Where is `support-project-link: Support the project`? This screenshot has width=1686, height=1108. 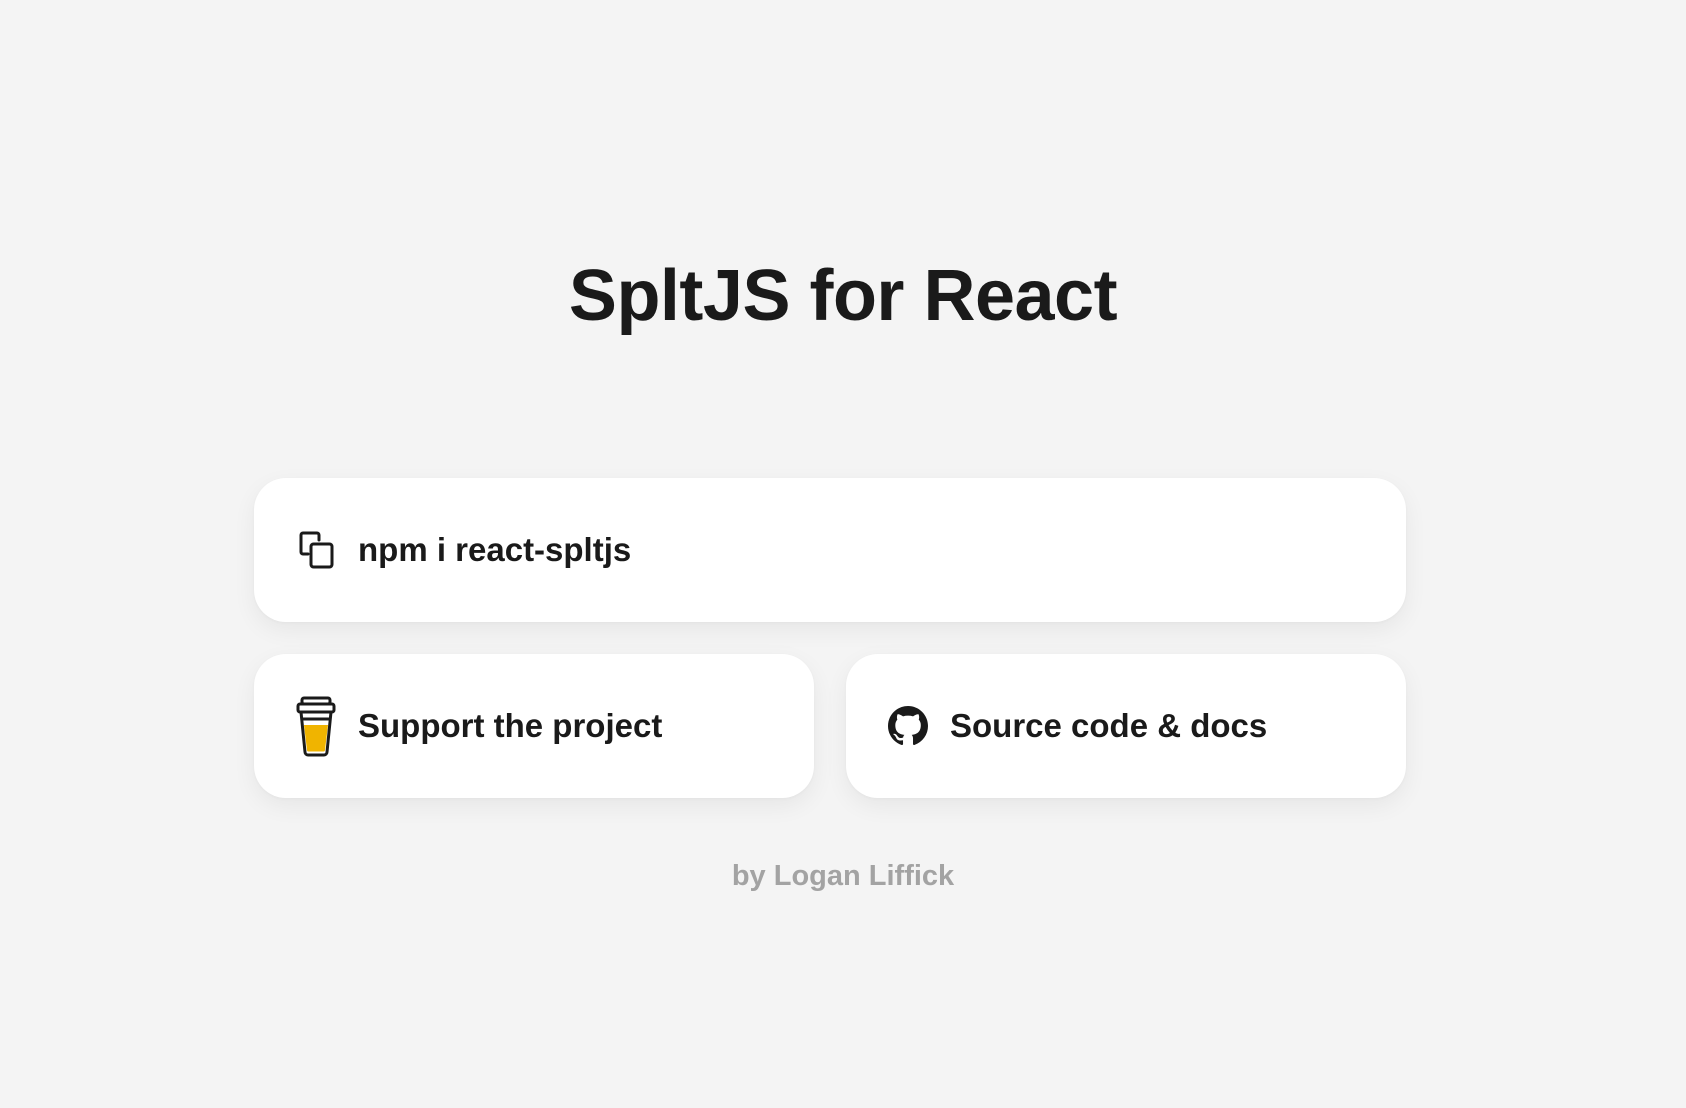 support-project-link: Support the project is located at coordinates (534, 726).